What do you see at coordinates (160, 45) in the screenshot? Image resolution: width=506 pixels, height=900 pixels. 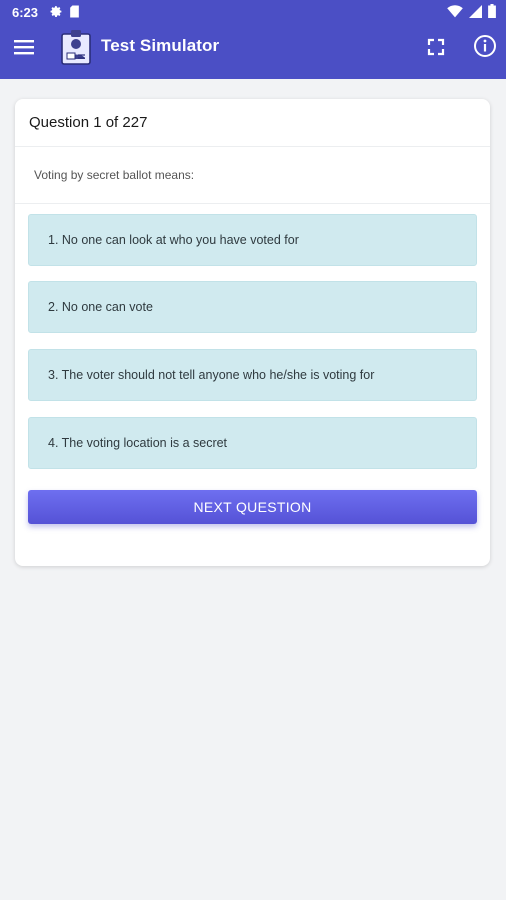 I see `app-title: Test Simulator` at bounding box center [160, 45].